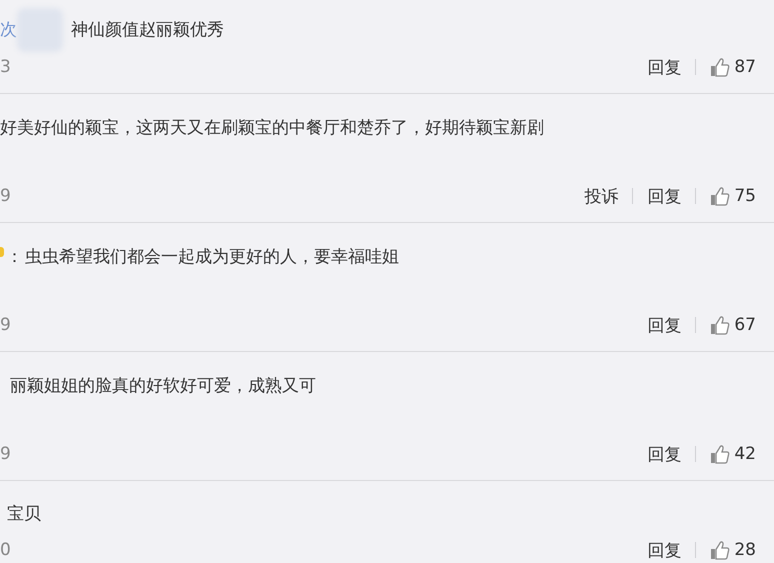 The image size is (774, 563). I want to click on comment-text: 虫虫希望我们都会一起成为更好的人，要幸福哇姐, so click(212, 257).